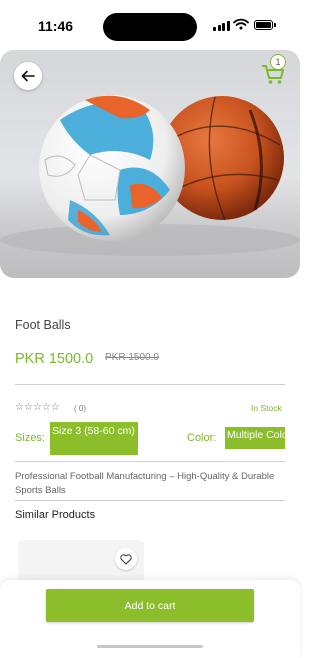 This screenshot has height=658, width=320. Describe the element at coordinates (150, 605) in the screenshot. I see `add-to-cart-button: Add to cart` at that location.